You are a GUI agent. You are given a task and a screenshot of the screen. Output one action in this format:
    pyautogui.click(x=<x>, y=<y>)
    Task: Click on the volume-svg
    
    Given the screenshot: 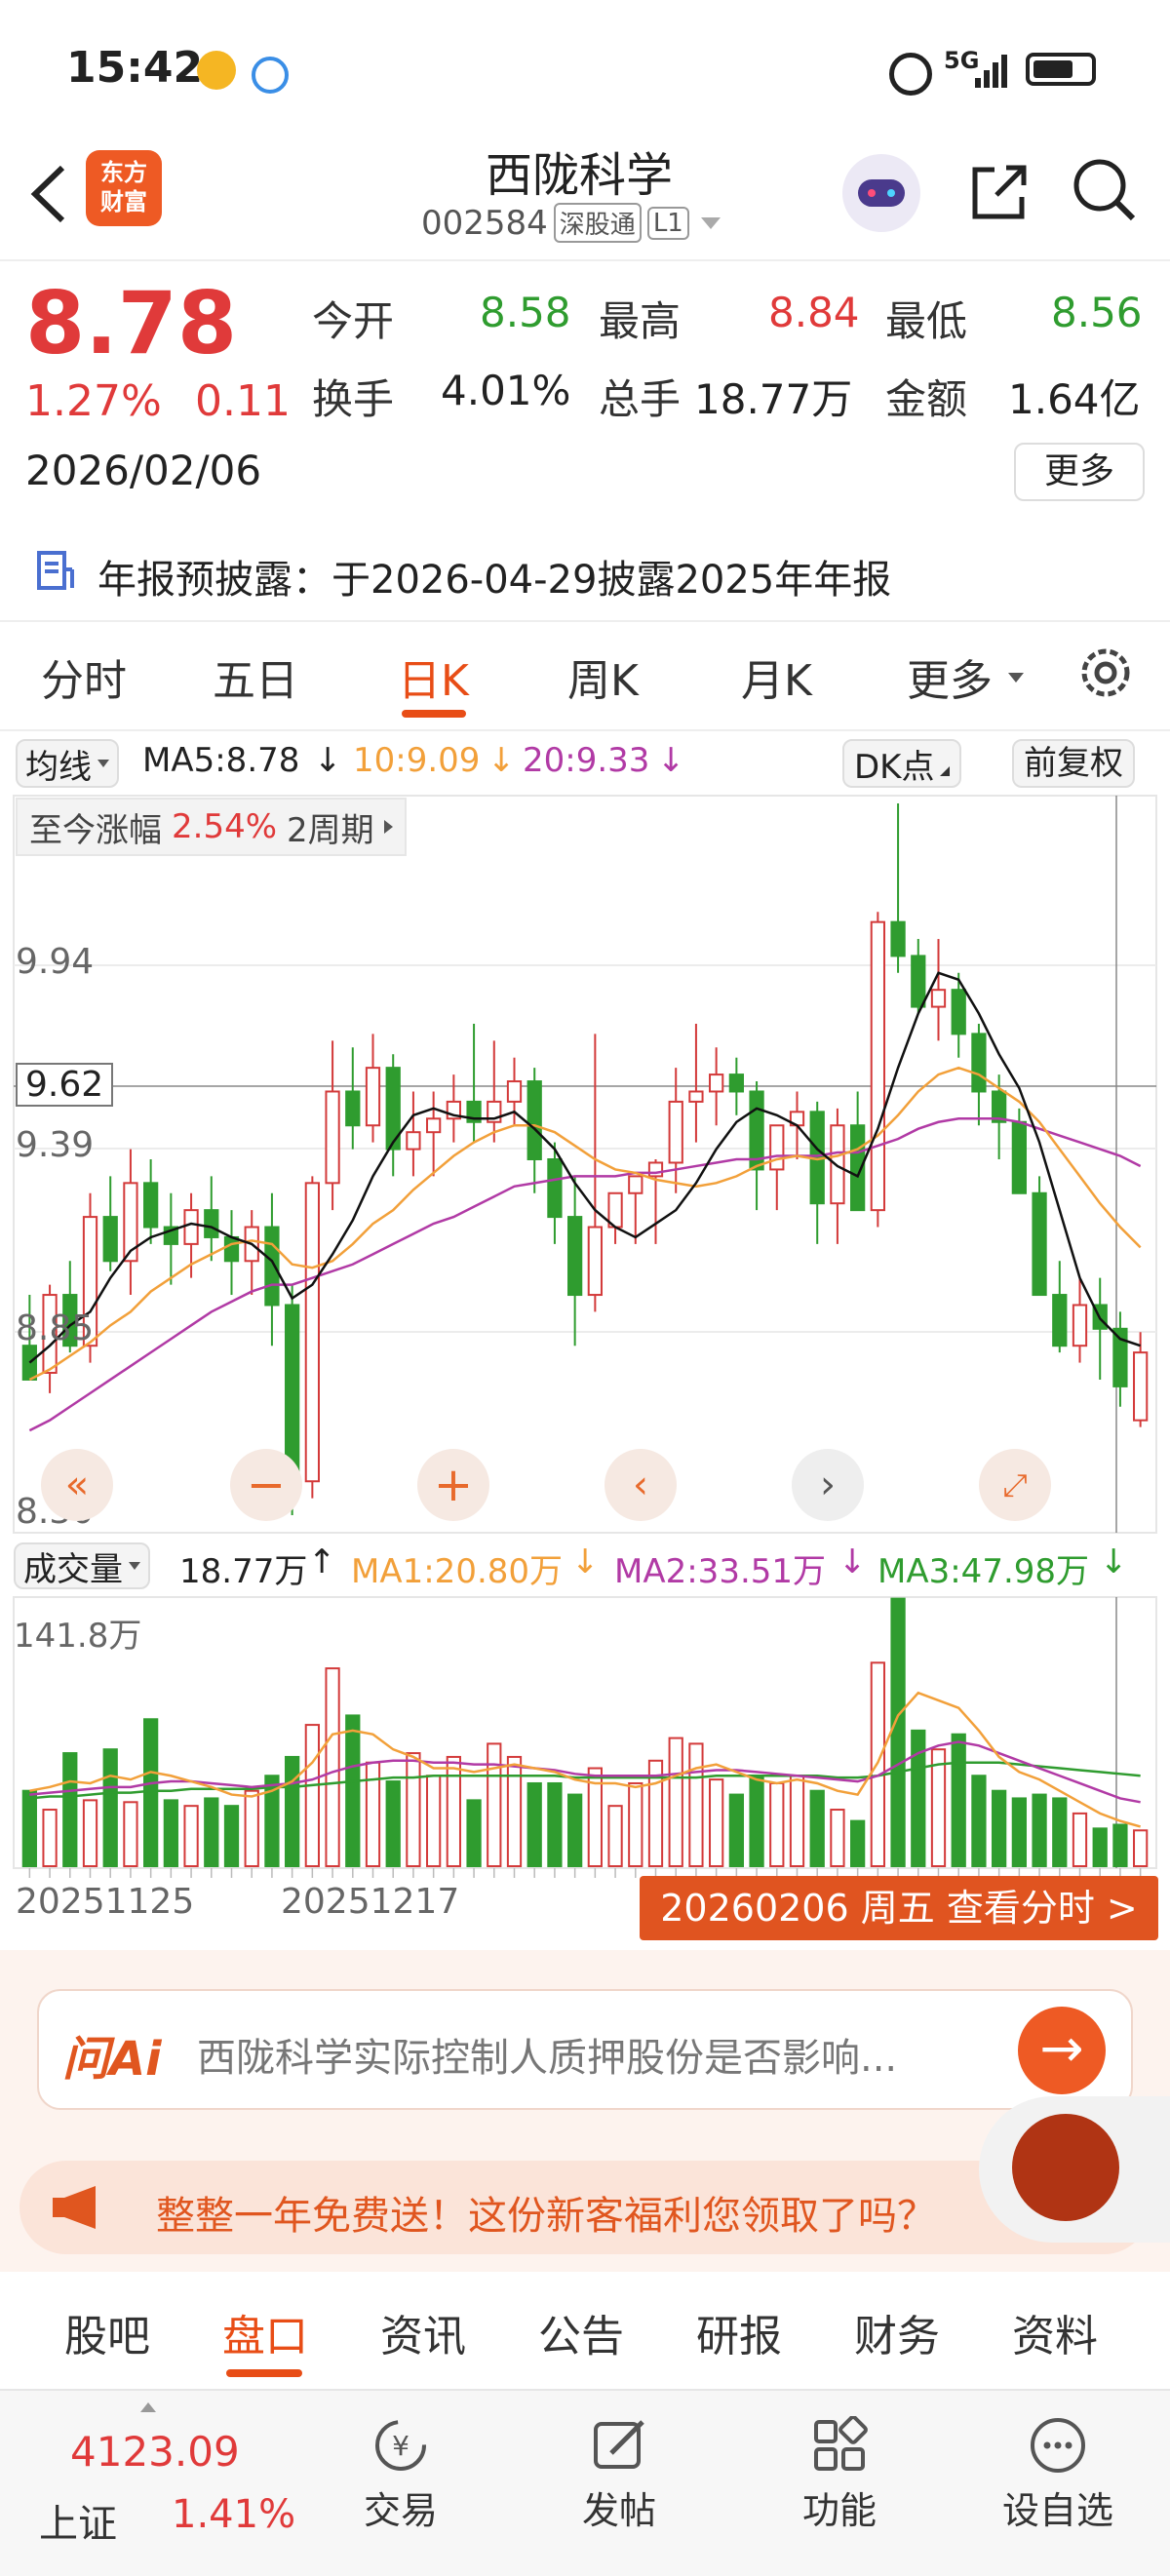 What is the action you would take?
    pyautogui.click(x=585, y=1737)
    